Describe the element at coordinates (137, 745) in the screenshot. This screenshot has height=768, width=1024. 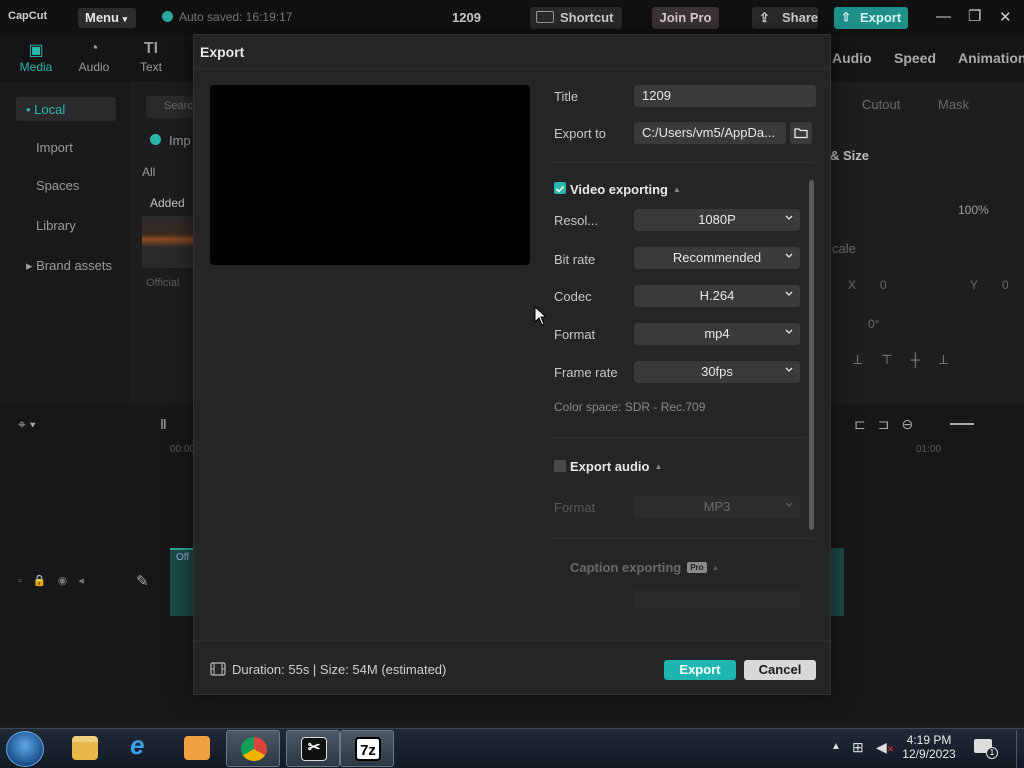
I see `internet-explorer-icon: e` at that location.